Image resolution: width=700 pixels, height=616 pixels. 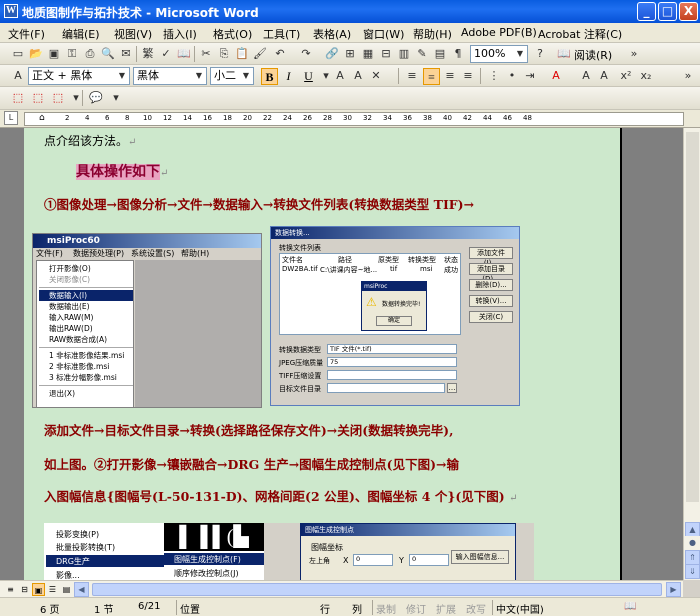 What do you see at coordinates (692, 543) in the screenshot?
I see `select-browse-object-icon: ●` at bounding box center [692, 543].